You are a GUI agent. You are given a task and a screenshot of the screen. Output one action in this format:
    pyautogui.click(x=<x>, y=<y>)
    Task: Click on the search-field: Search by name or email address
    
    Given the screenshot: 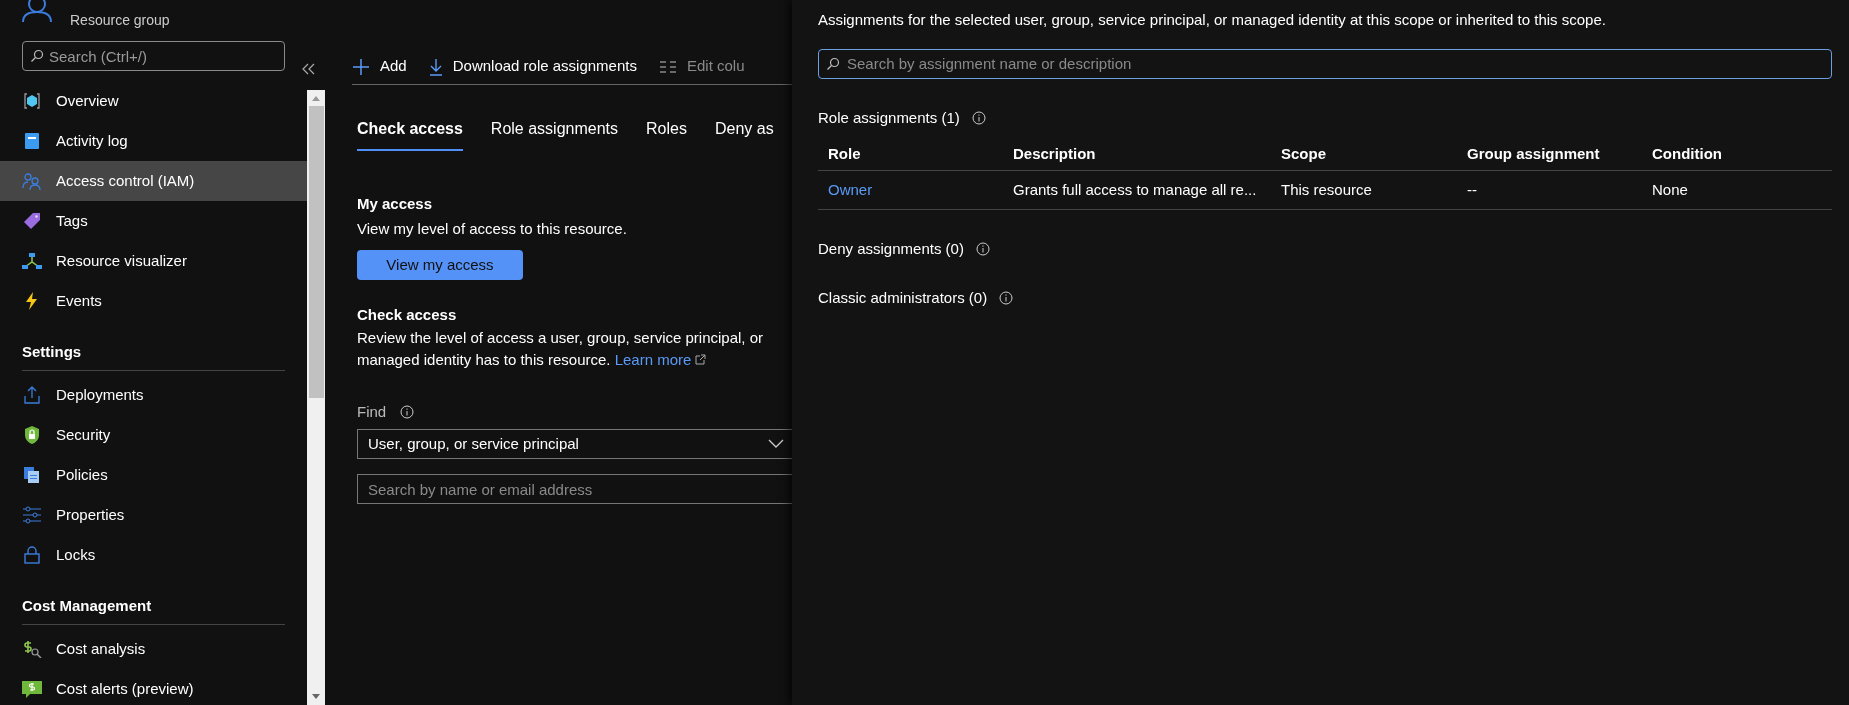 What is the action you would take?
    pyautogui.click(x=574, y=489)
    